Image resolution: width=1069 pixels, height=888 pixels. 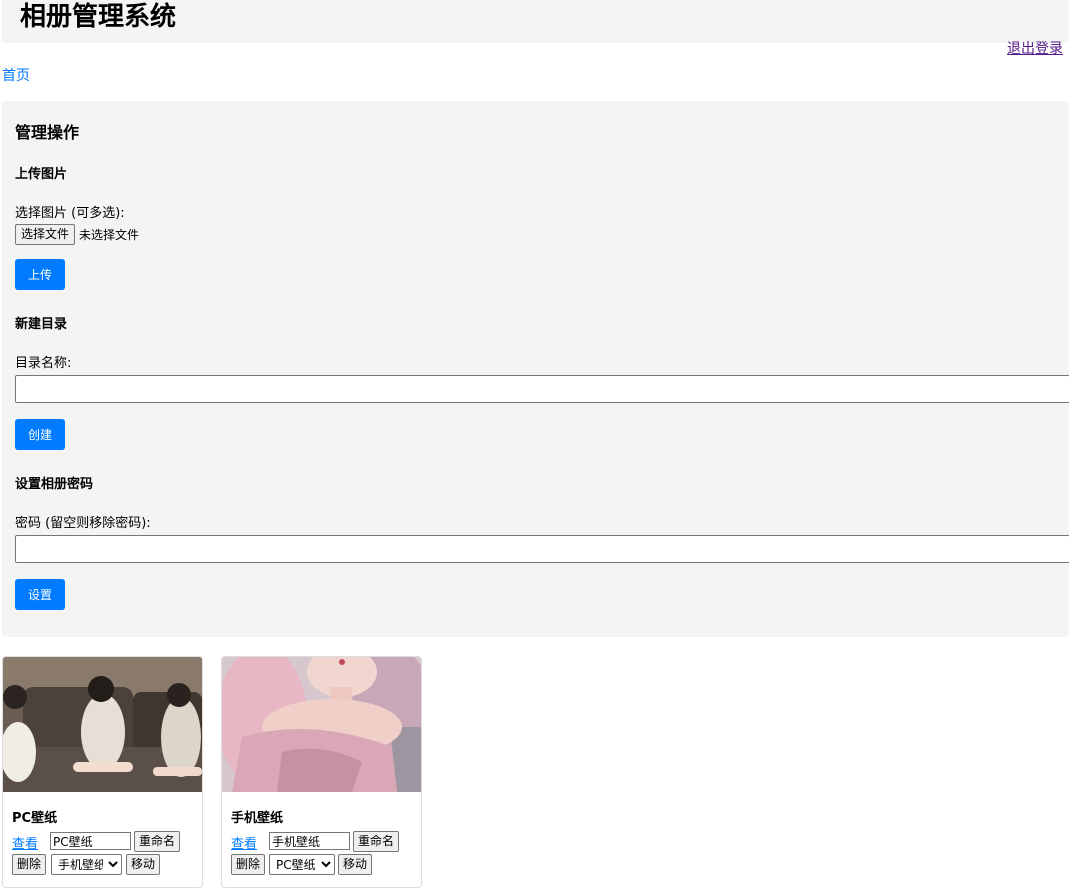 What do you see at coordinates (542, 549) in the screenshot?
I see `password-input` at bounding box center [542, 549].